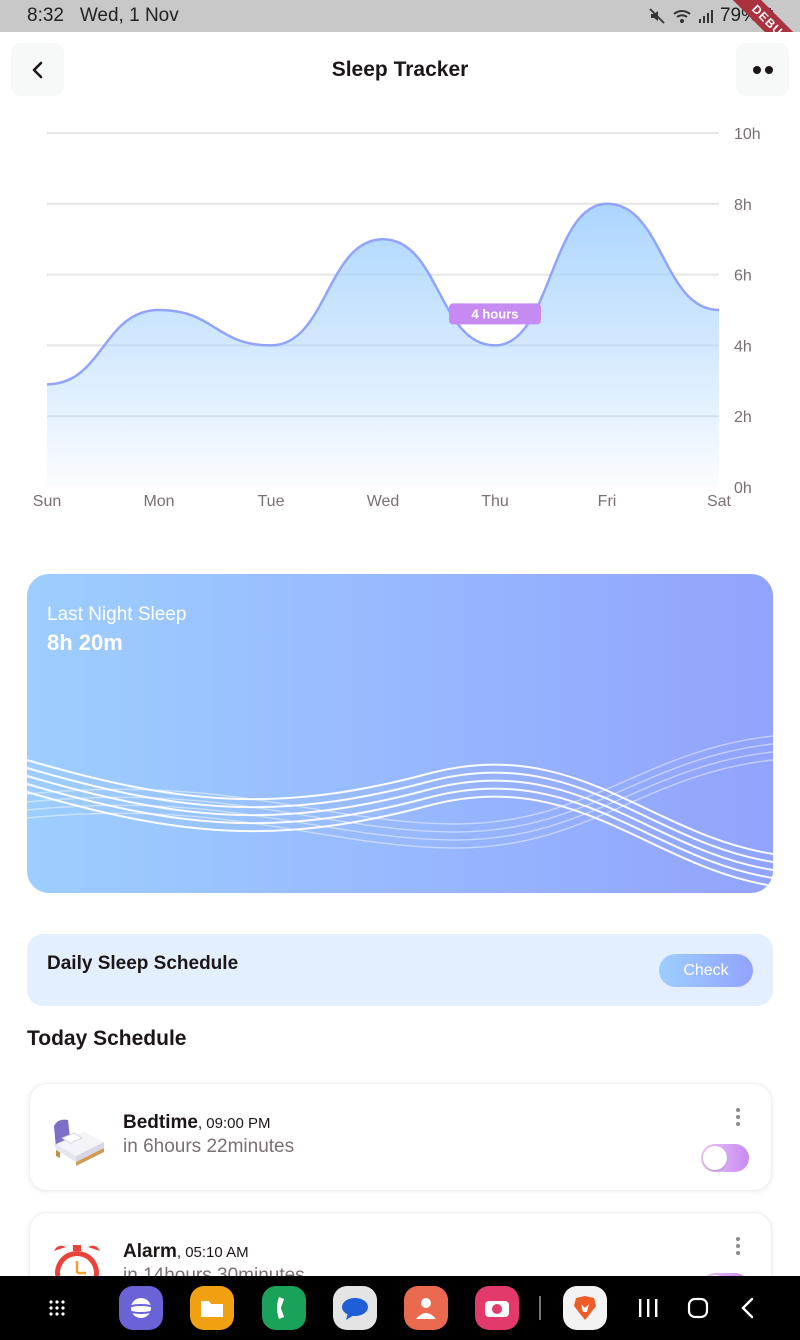 Image resolution: width=800 pixels, height=1340 pixels. I want to click on mute-icon, so click(657, 16).